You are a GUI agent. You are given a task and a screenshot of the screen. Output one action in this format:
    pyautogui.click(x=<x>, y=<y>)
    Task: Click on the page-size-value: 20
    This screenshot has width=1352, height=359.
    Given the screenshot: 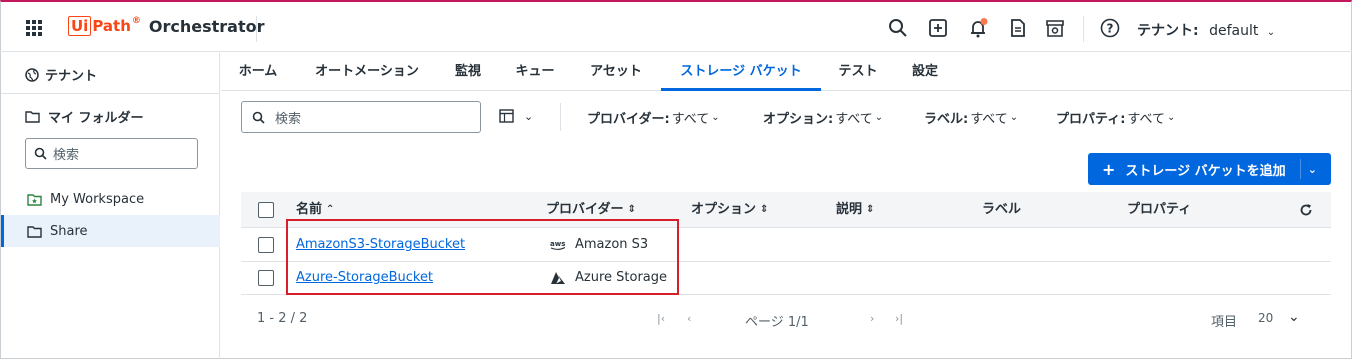 What is the action you would take?
    pyautogui.click(x=1265, y=318)
    